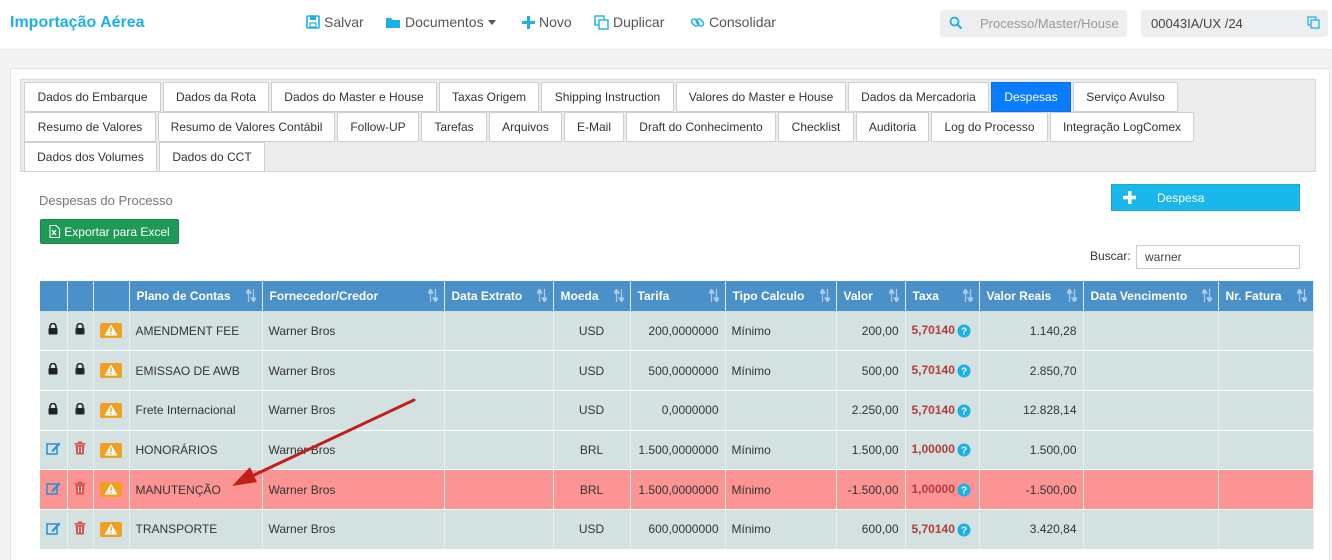 Image resolution: width=1332 pixels, height=560 pixels. Describe the element at coordinates (871, 296) in the screenshot. I see `column-header: Valor` at that location.